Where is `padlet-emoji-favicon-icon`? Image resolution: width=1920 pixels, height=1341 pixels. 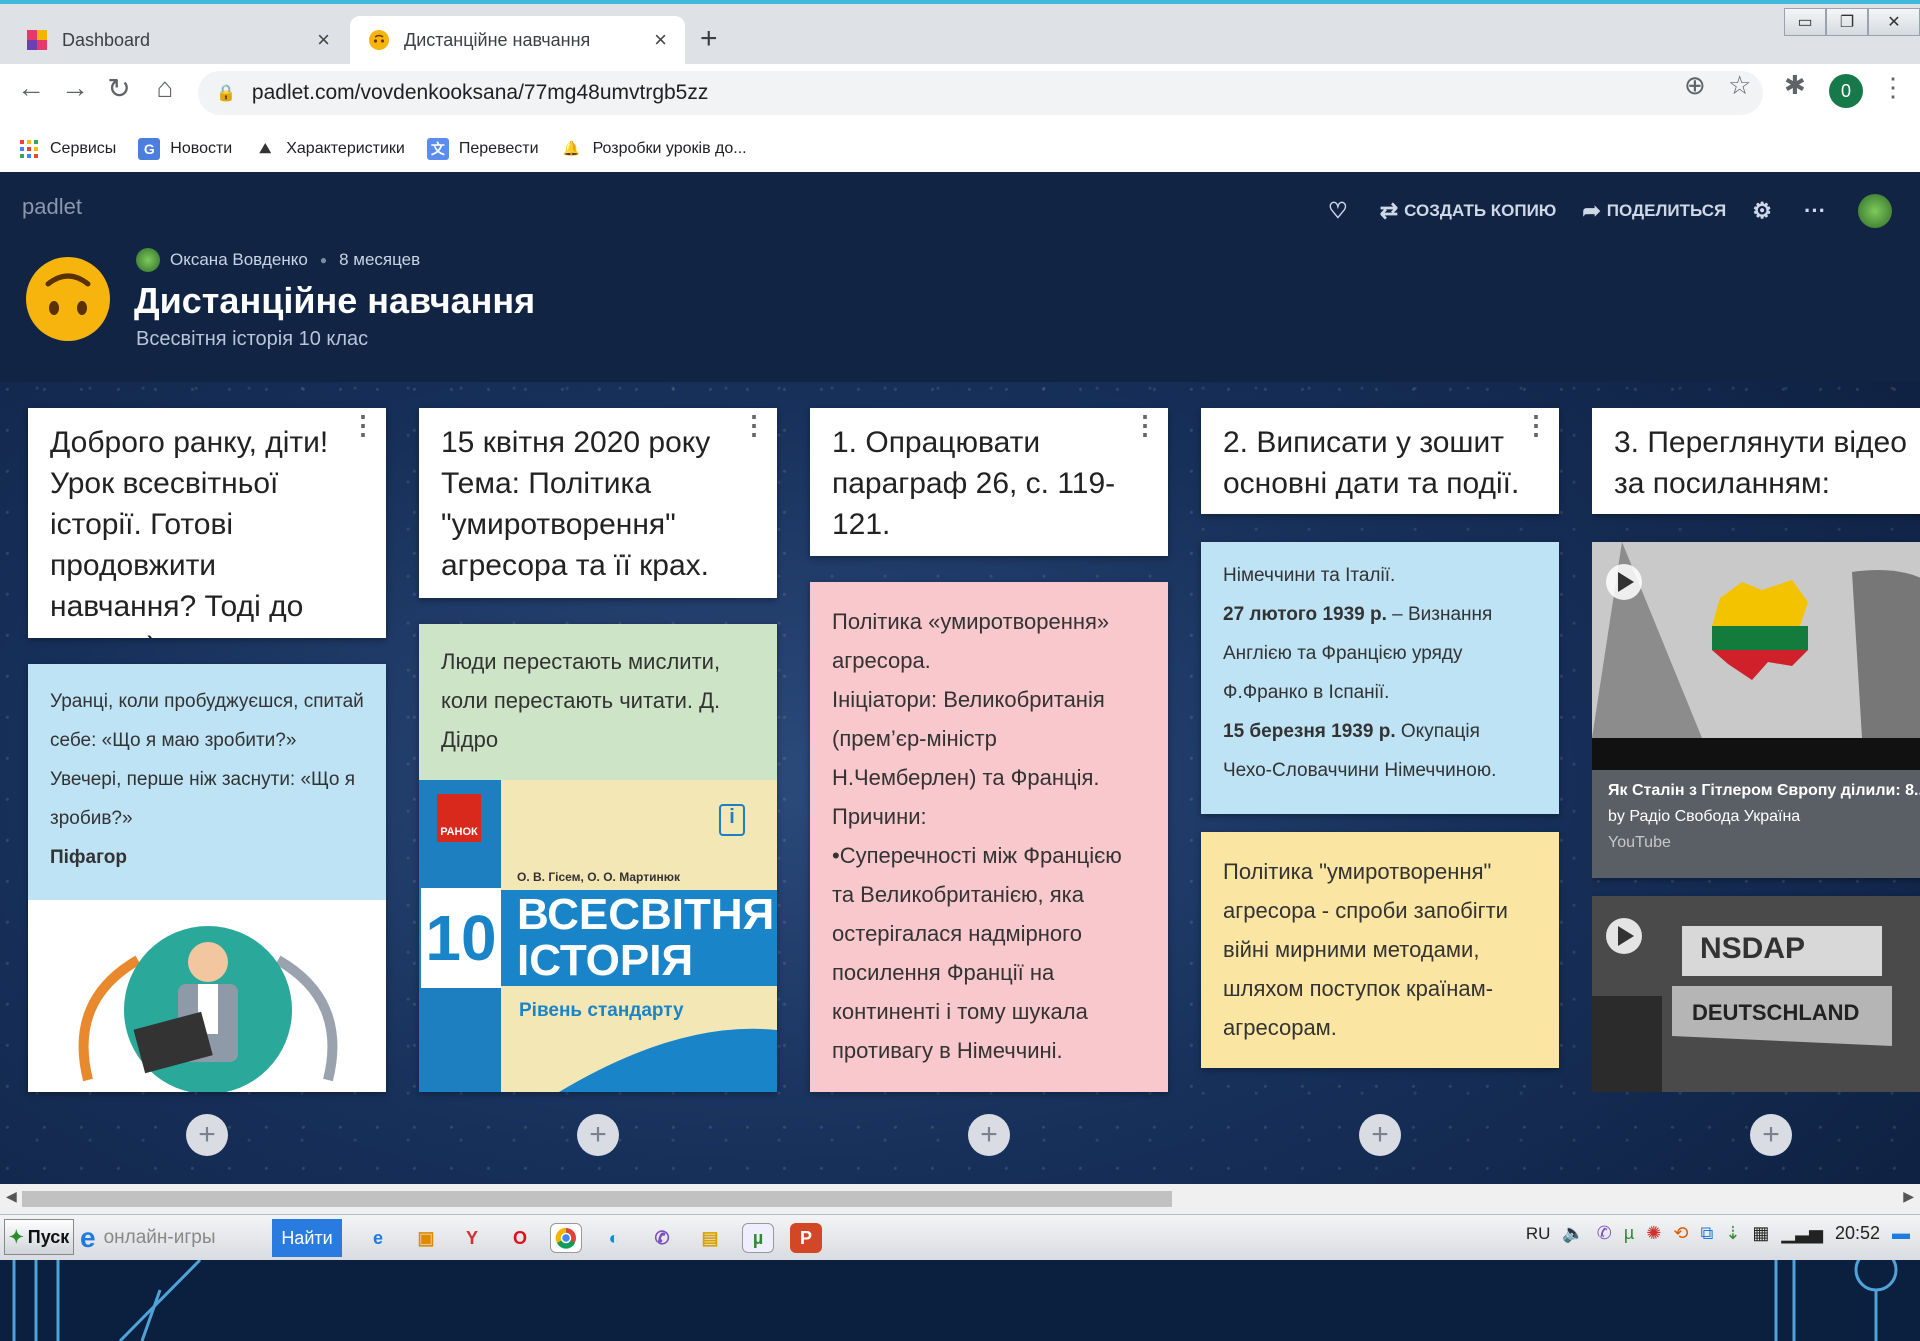
padlet-emoji-favicon-icon is located at coordinates (379, 40).